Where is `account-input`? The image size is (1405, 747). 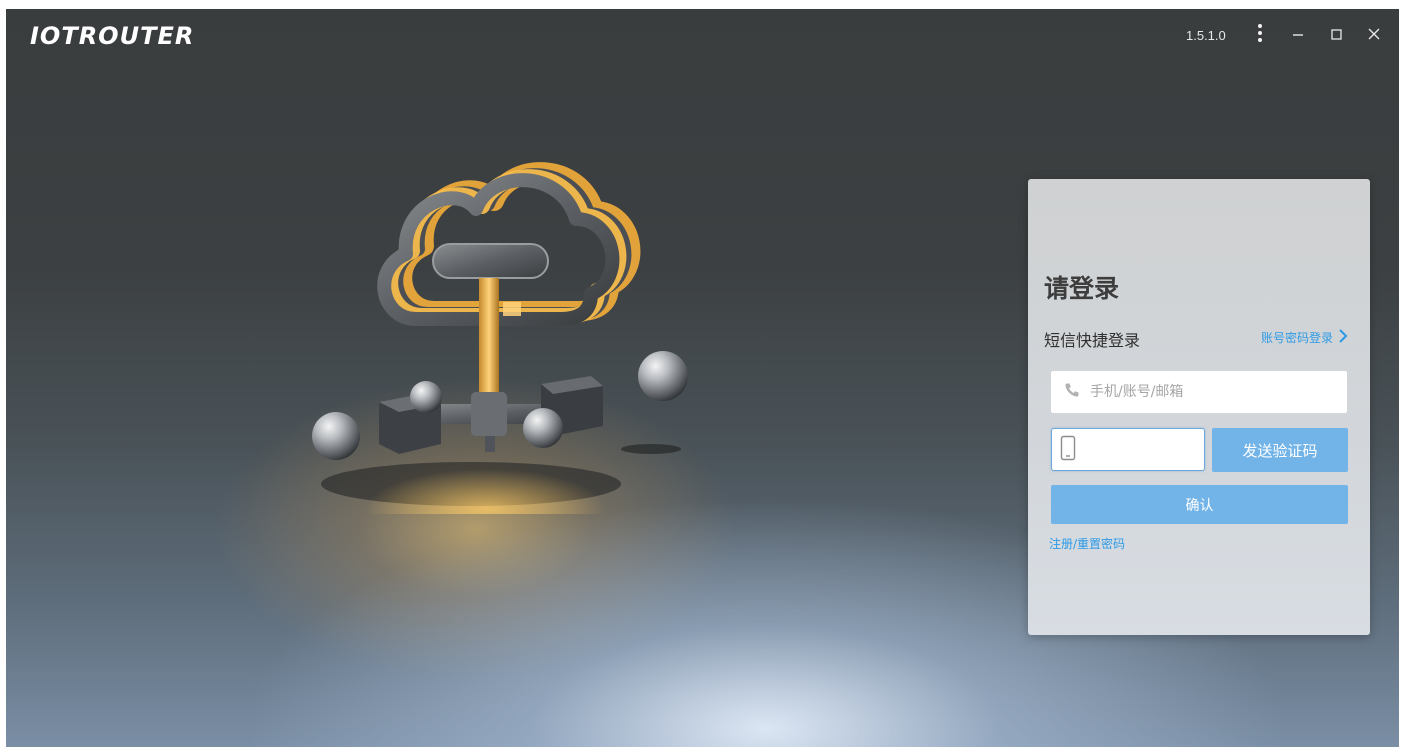
account-input is located at coordinates (1210, 392).